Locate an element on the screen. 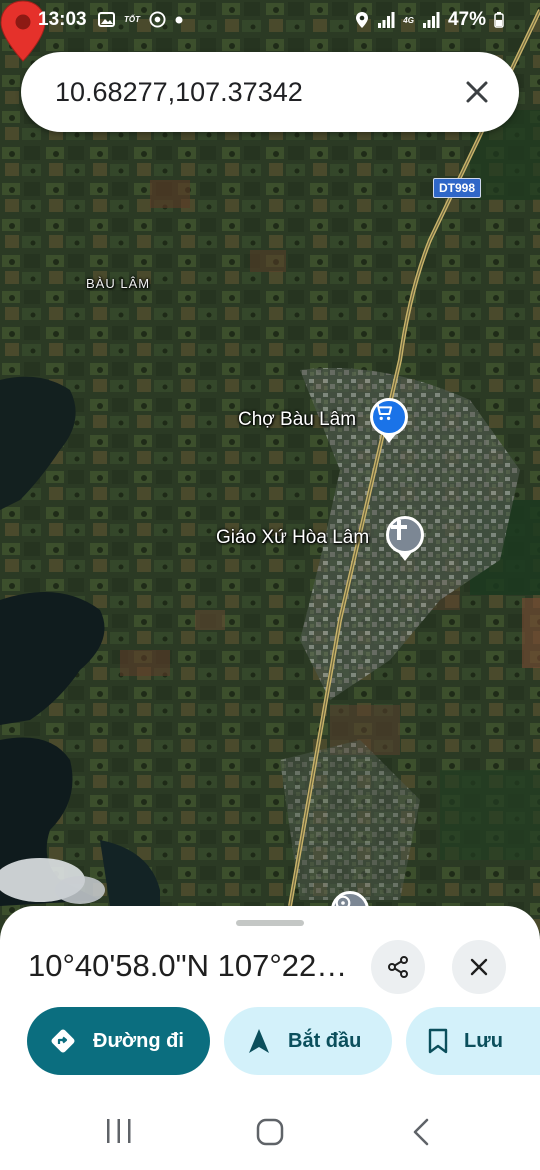 The width and height of the screenshot is (540, 1170). poi-church-label: Giáo Xứ Hòa Lâm is located at coordinates (292, 538).